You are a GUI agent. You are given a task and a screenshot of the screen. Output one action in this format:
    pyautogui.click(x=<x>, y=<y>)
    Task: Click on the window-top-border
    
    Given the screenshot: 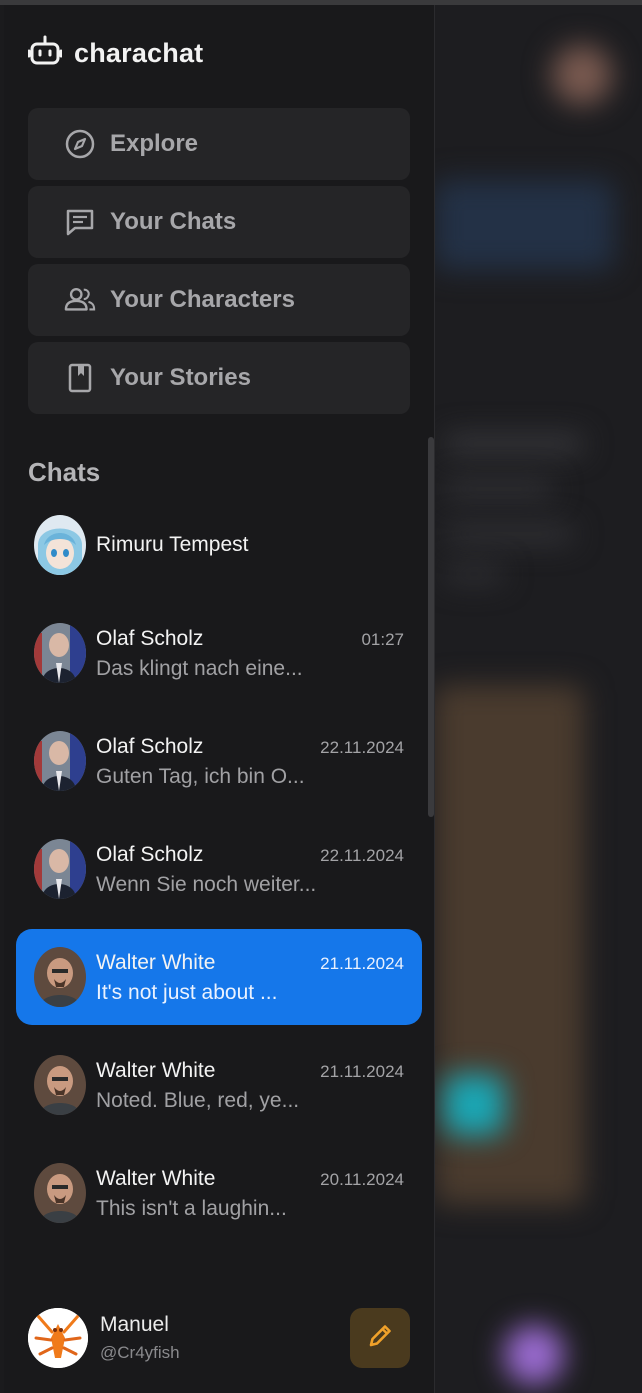 What is the action you would take?
    pyautogui.click(x=321, y=2)
    